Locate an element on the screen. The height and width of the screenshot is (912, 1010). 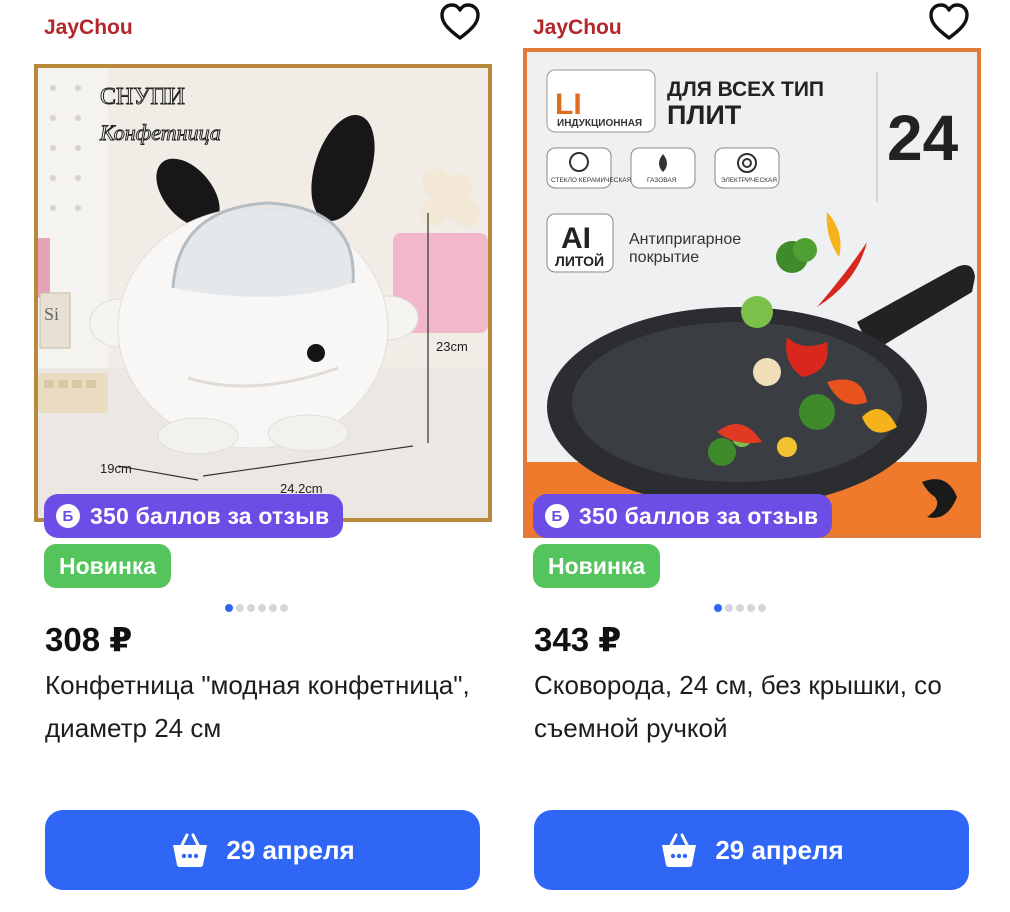
svg-text: ГАЗОВАЯ is located at coordinates (662, 180).